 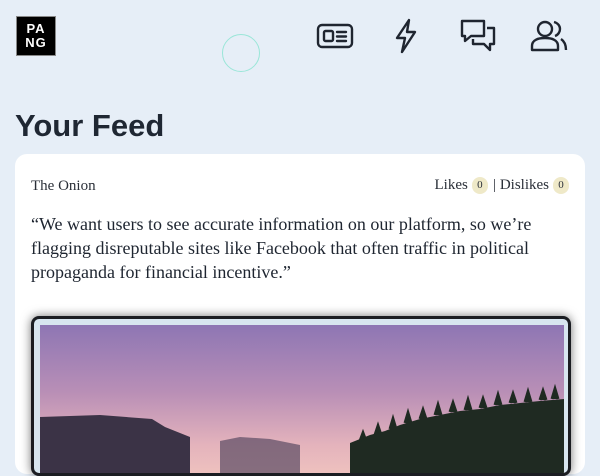 I want to click on chat-icon, so click(x=478, y=36).